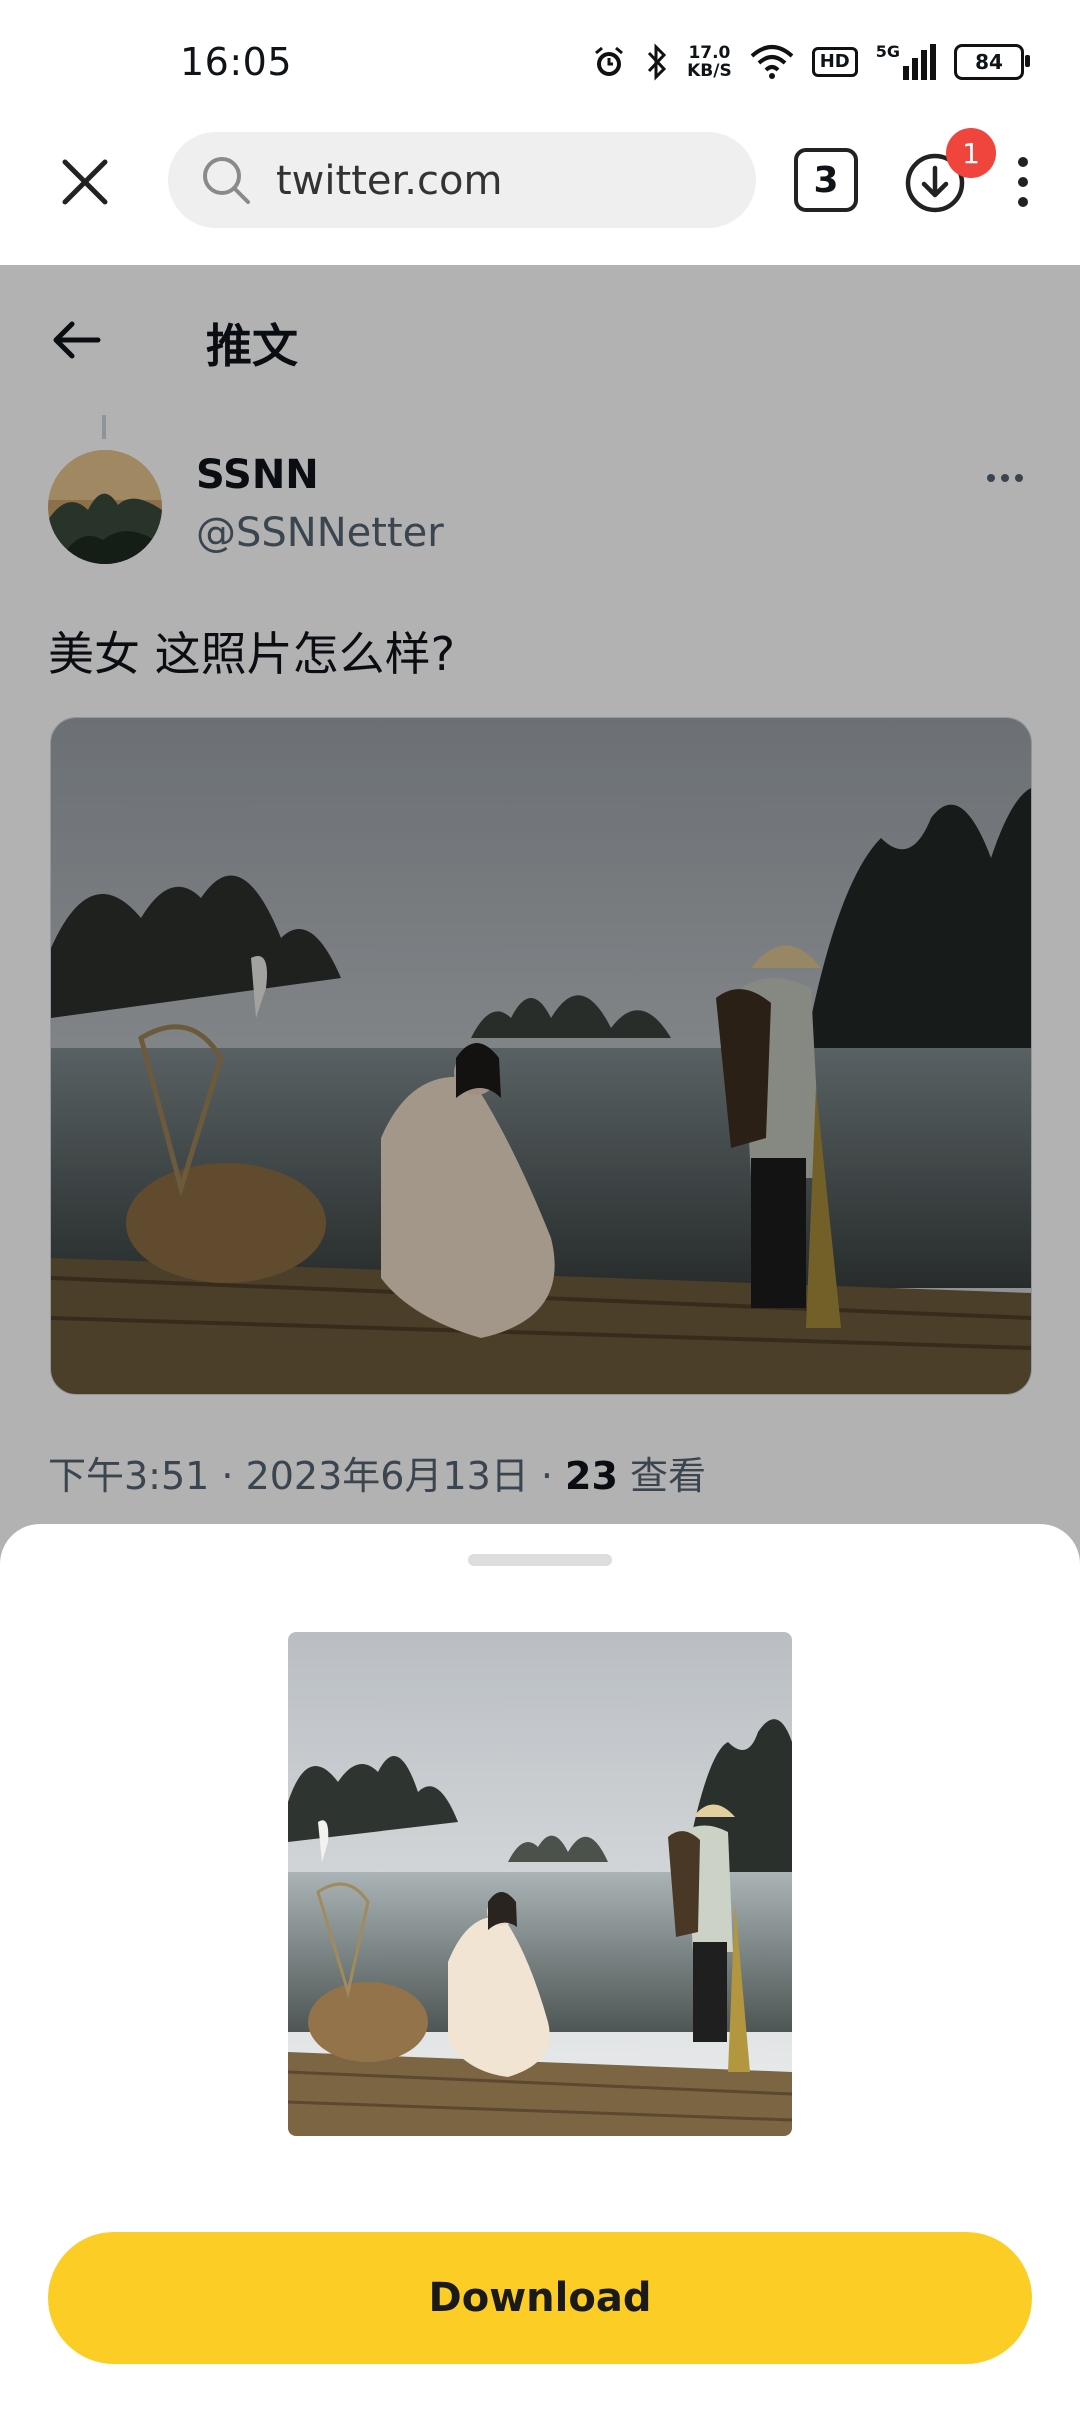 The image size is (1080, 2412). Describe the element at coordinates (226, 180) in the screenshot. I see `search-icon` at that location.